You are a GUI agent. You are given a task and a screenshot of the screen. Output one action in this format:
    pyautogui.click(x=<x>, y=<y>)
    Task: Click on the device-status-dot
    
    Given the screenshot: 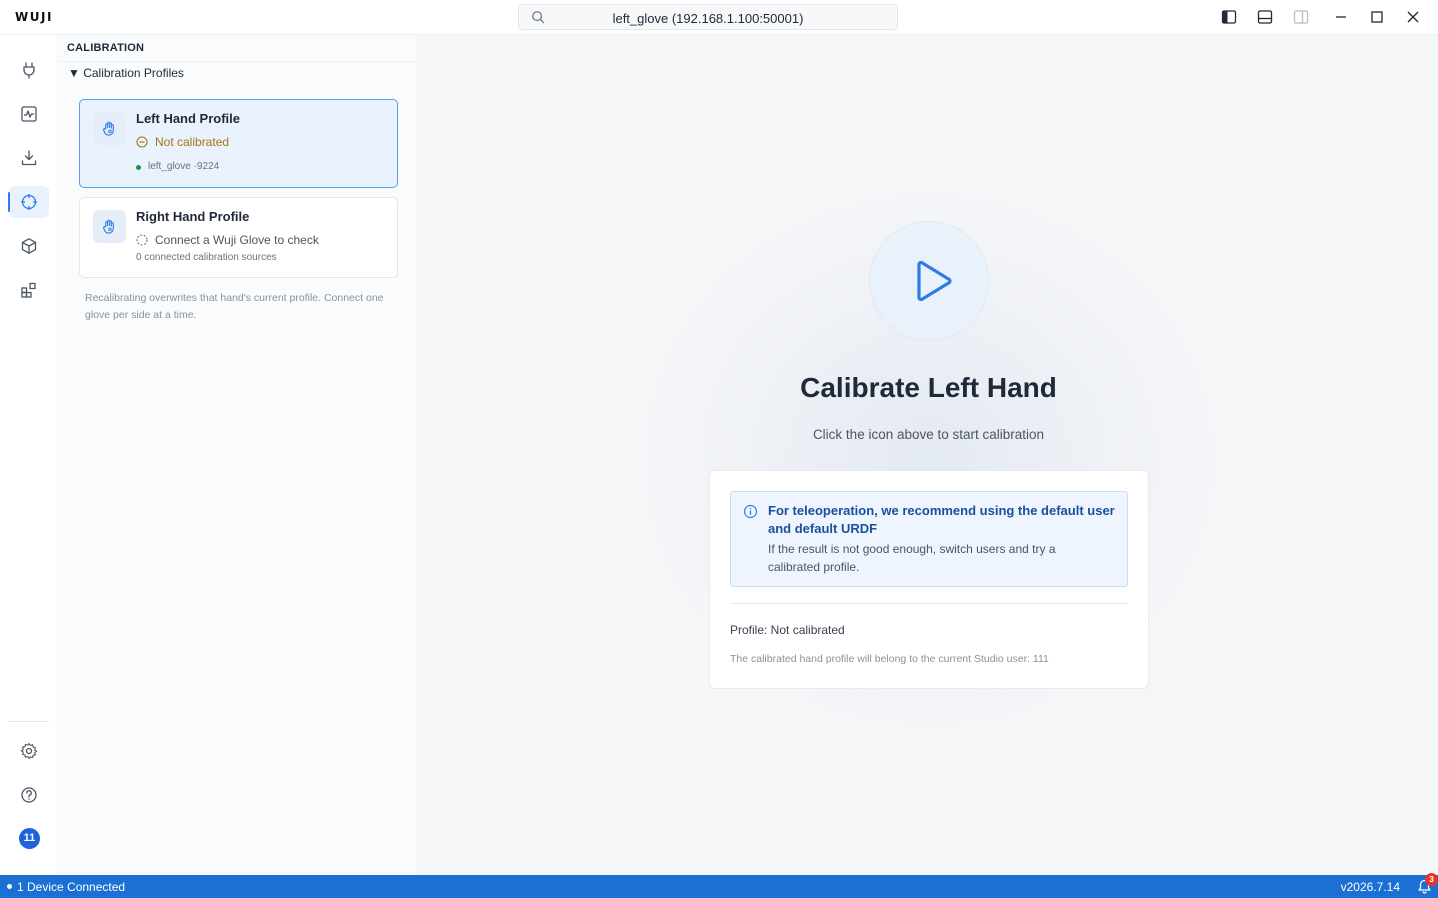 What is the action you would take?
    pyautogui.click(x=9, y=886)
    